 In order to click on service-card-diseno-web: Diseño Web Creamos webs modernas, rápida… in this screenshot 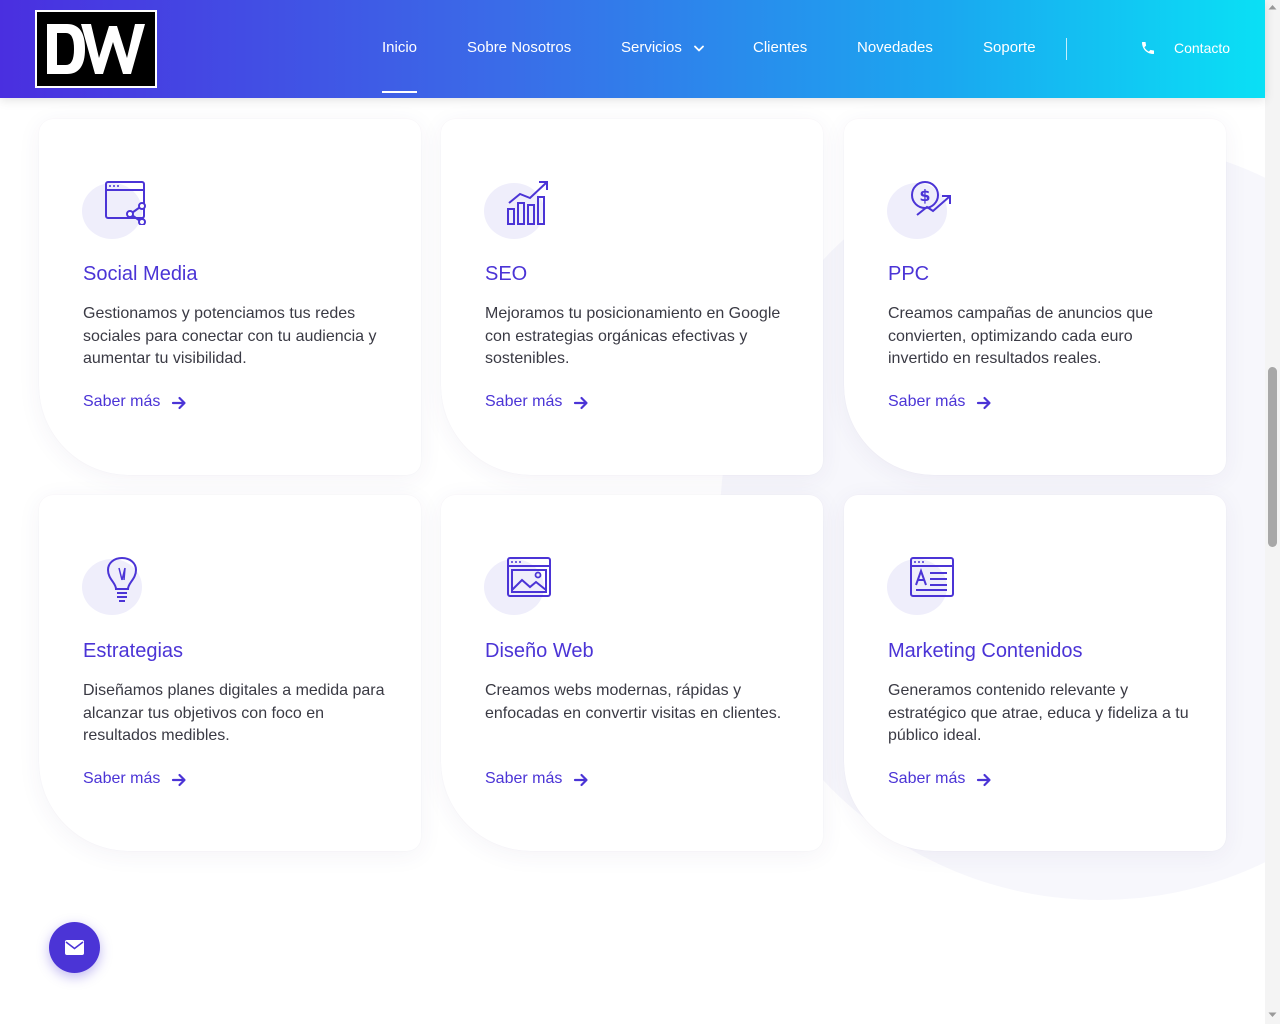, I will do `click(632, 673)`.